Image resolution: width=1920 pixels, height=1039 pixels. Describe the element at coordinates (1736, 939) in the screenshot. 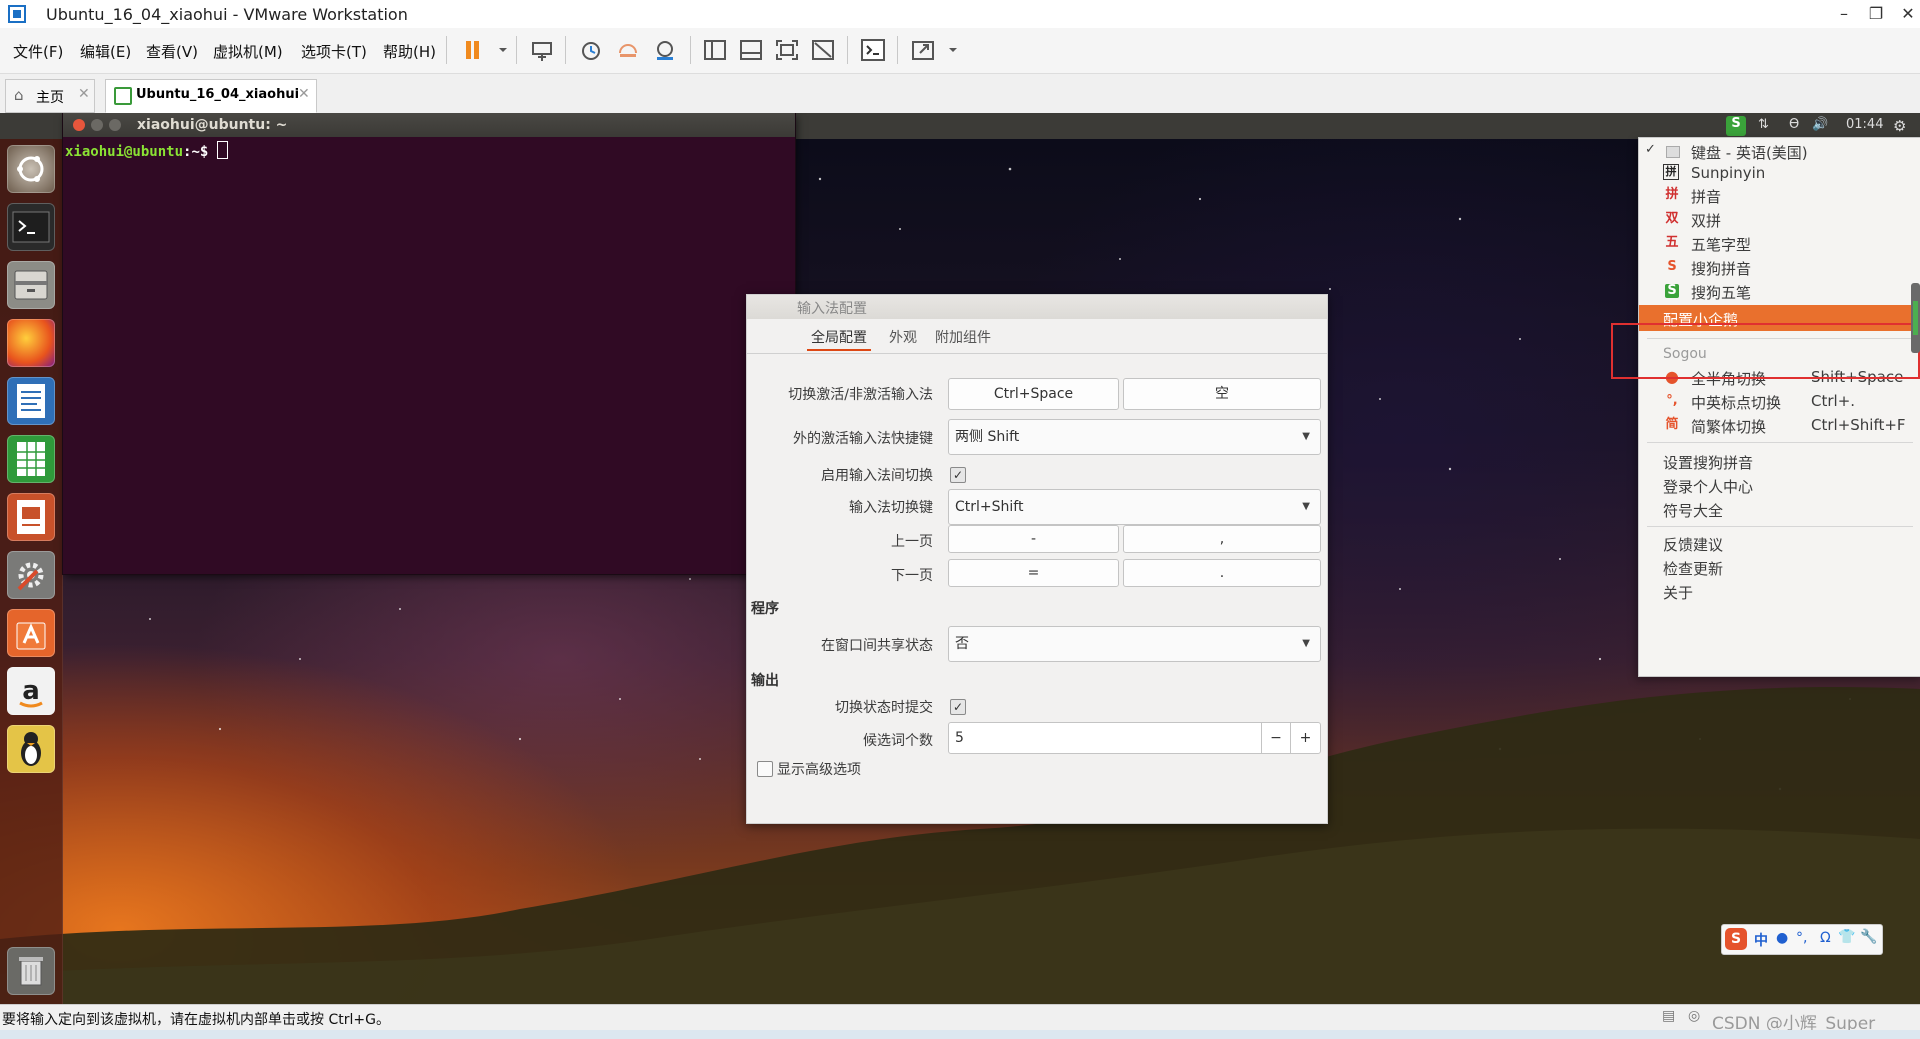

I see `sogou-logo-icon: S` at that location.